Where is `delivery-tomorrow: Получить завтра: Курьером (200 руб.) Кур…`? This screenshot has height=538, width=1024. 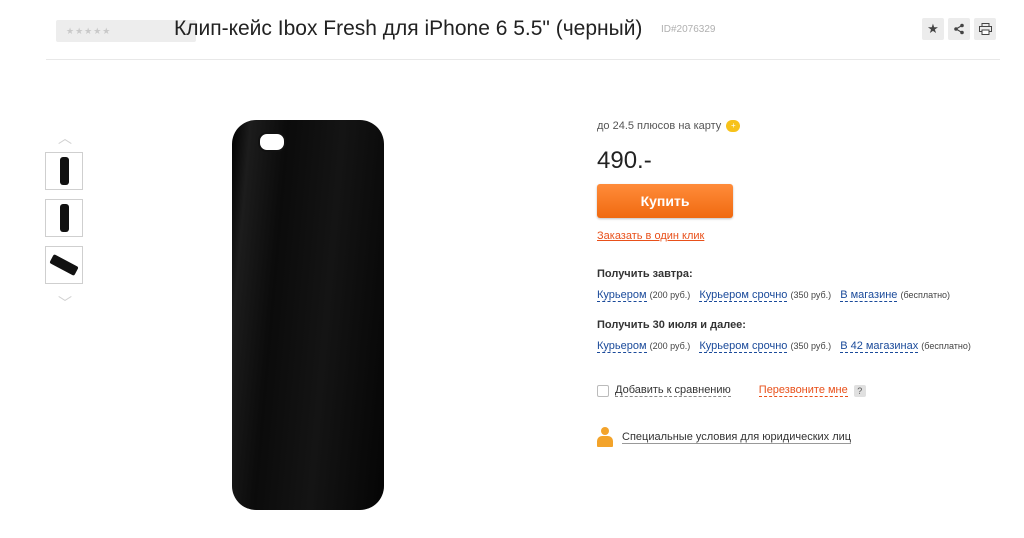 delivery-tomorrow: Получить завтра: Курьером (200 руб.) Кур… is located at coordinates (807, 285).